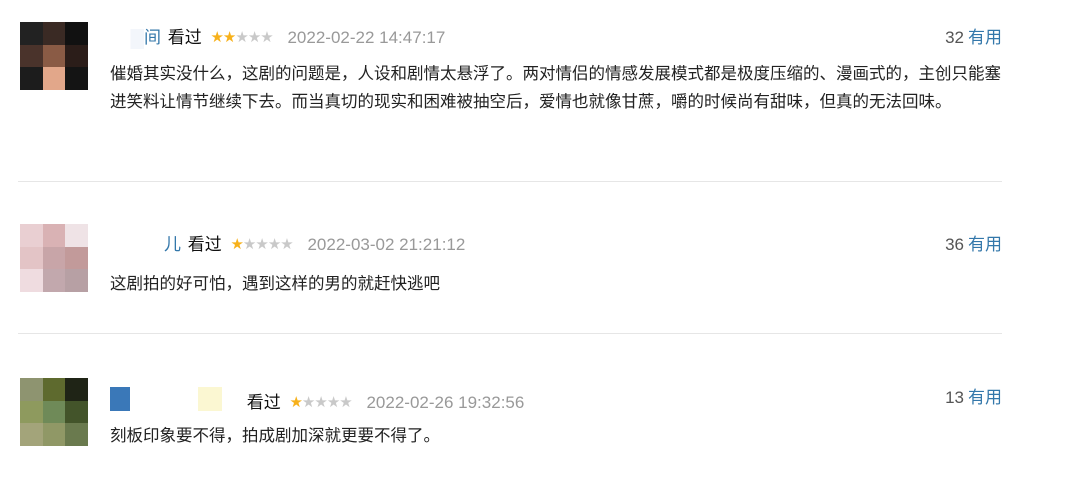 The height and width of the screenshot is (478, 1080). I want to click on useful-vote: 36 有用, so click(973, 245).